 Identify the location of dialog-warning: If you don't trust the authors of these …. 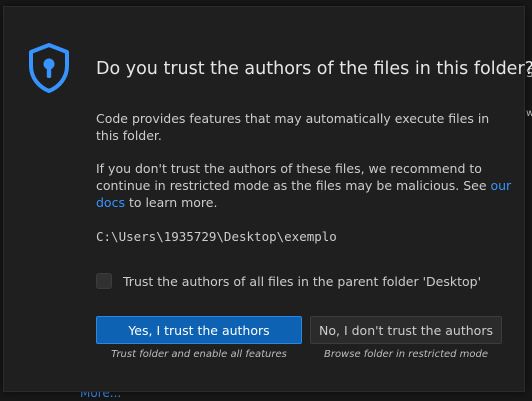
(304, 185).